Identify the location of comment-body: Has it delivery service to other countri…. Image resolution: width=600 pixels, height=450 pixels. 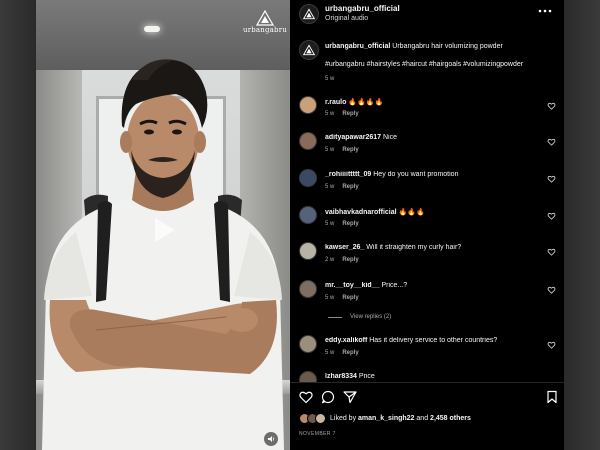
(433, 340).